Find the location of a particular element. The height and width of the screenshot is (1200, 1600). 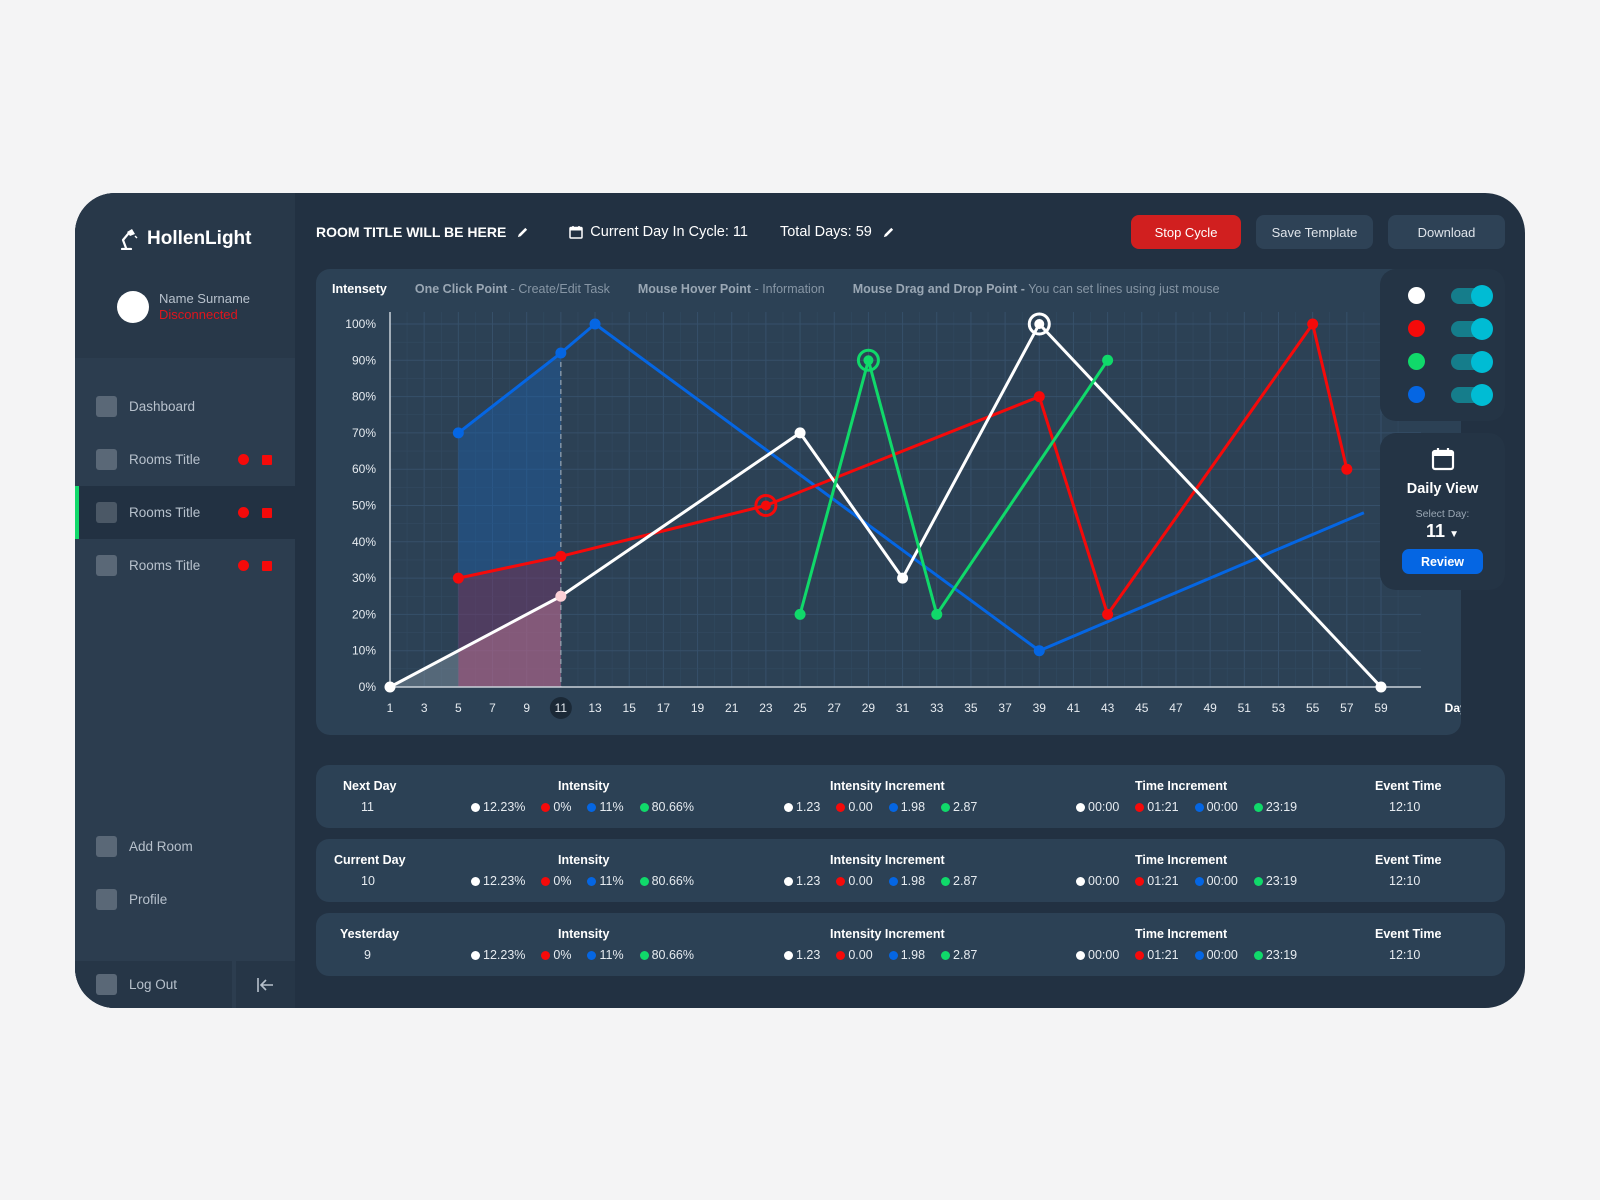

toggle-row-red is located at coordinates (1450, 328).